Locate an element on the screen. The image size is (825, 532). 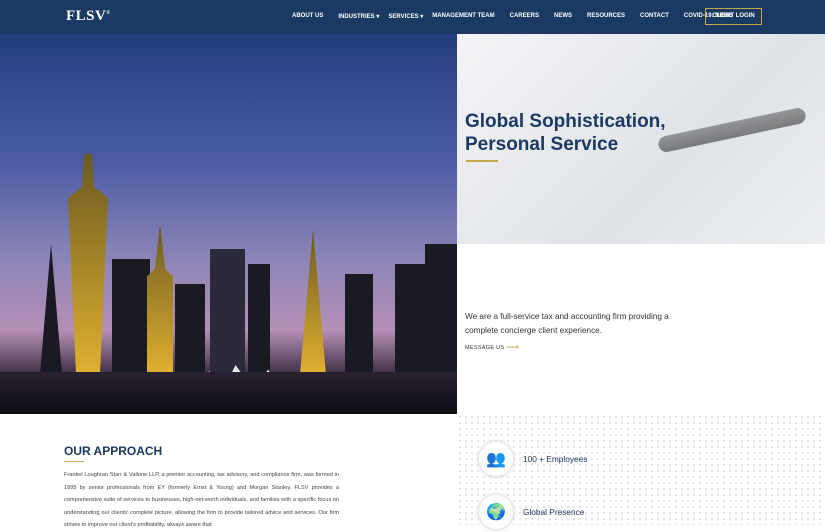
nav-industries: INDUSTRIES is located at coordinates (358, 16).